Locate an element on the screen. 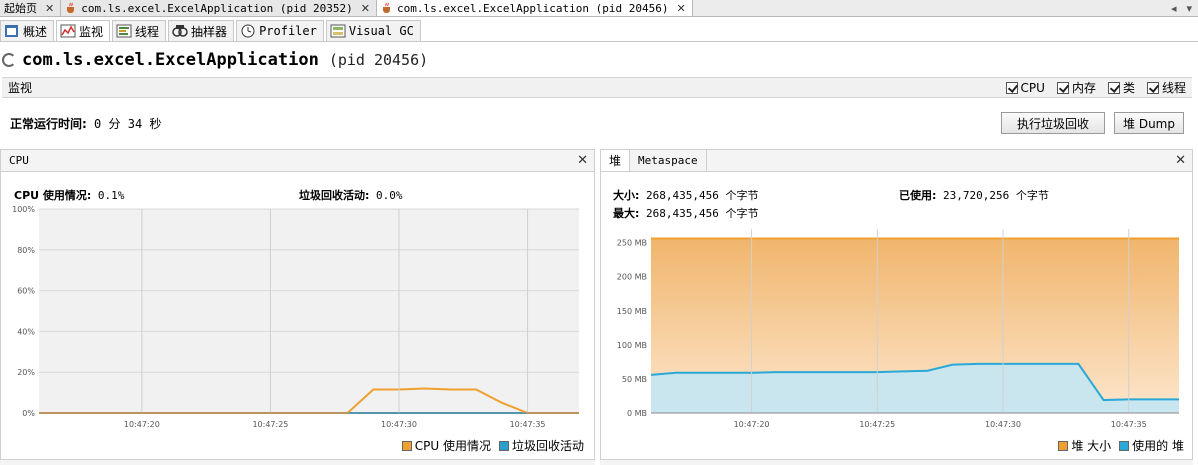  profiler-icon is located at coordinates (248, 31).